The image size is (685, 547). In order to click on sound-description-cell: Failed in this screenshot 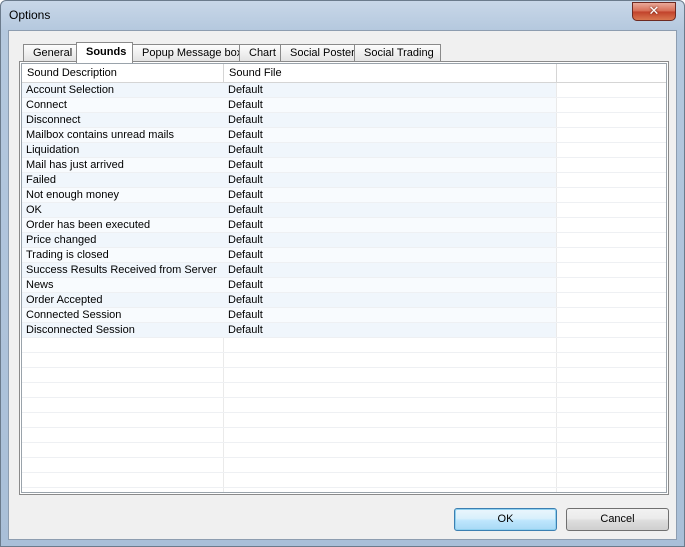, I will do `click(123, 180)`.